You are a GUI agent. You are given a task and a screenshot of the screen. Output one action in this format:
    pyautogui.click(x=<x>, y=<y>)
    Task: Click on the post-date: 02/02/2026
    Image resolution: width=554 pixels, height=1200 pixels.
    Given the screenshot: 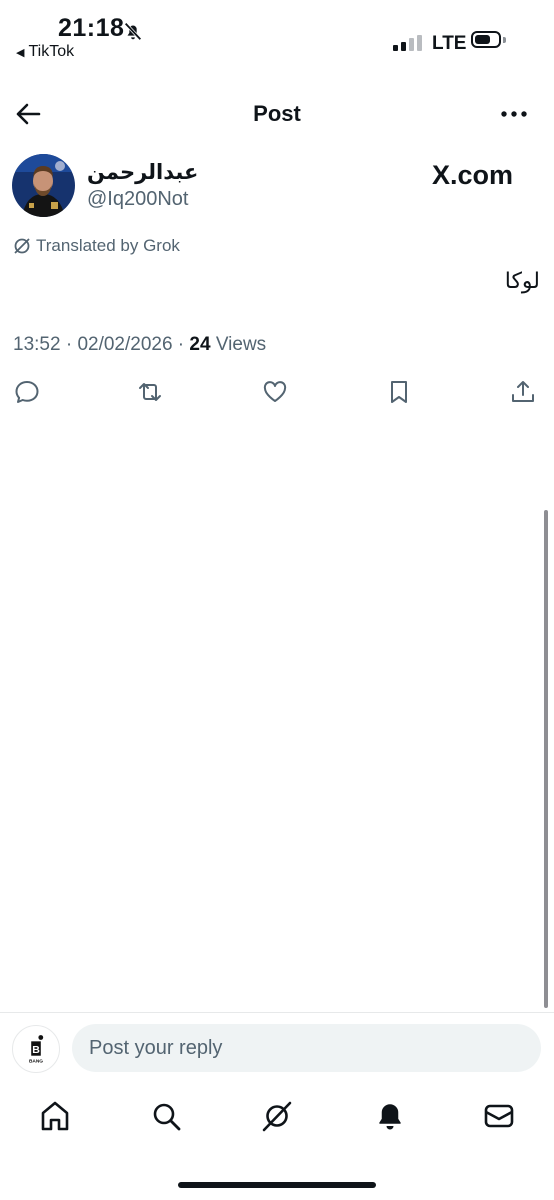 What is the action you would take?
    pyautogui.click(x=125, y=344)
    